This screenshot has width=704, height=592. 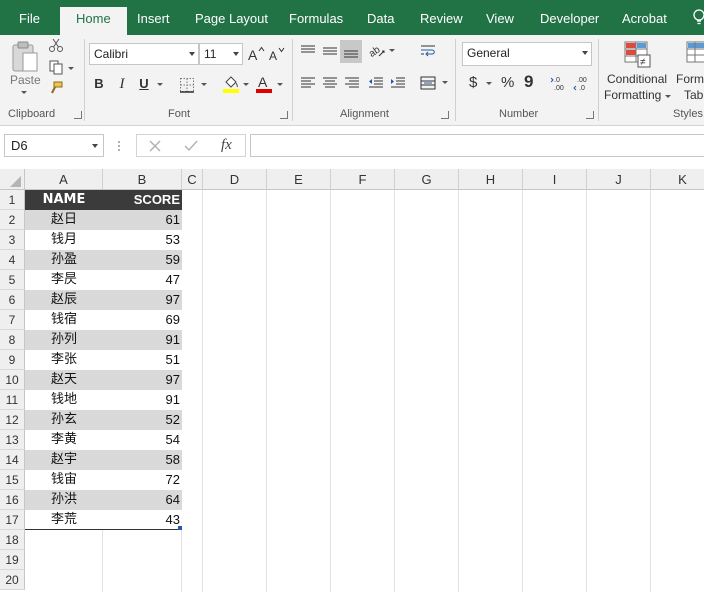 I want to click on tab-data: Data, so click(x=380, y=23).